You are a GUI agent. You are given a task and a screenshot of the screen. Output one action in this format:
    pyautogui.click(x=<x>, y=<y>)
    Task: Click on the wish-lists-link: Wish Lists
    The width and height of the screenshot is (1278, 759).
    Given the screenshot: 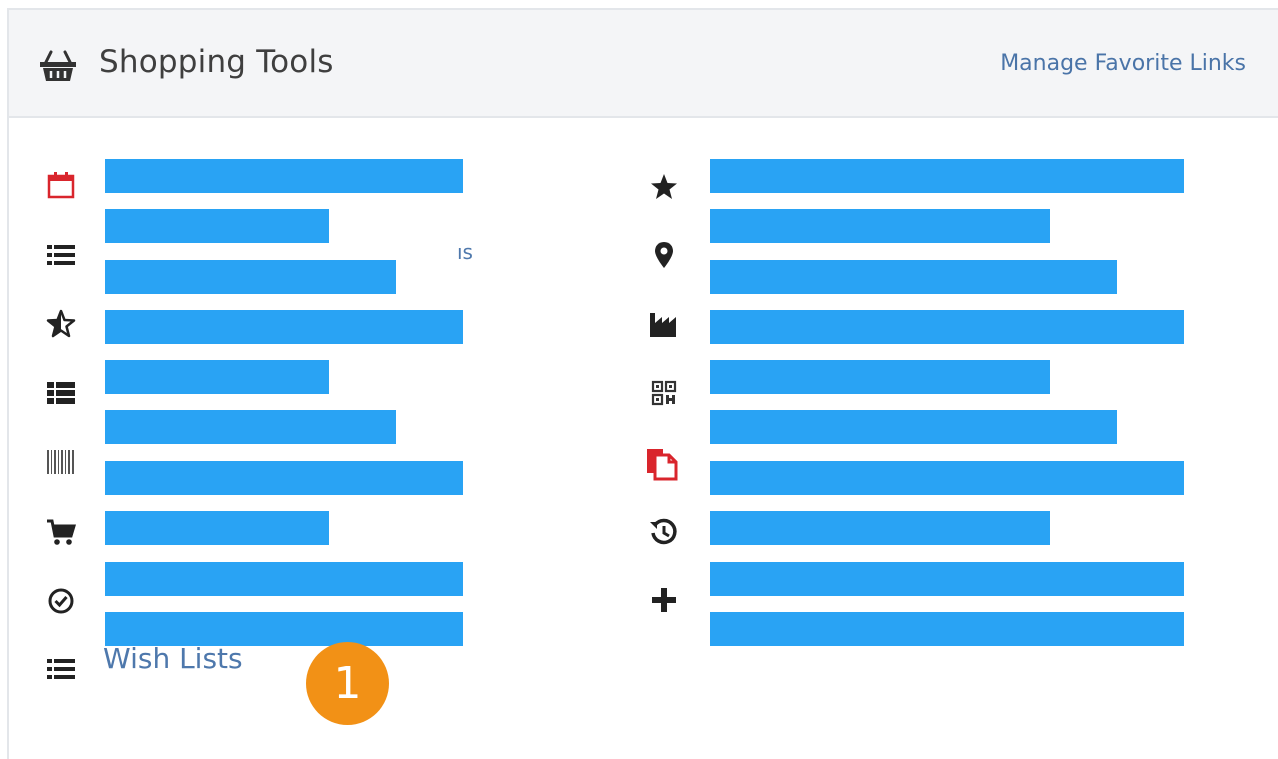 What is the action you would take?
    pyautogui.click(x=173, y=658)
    